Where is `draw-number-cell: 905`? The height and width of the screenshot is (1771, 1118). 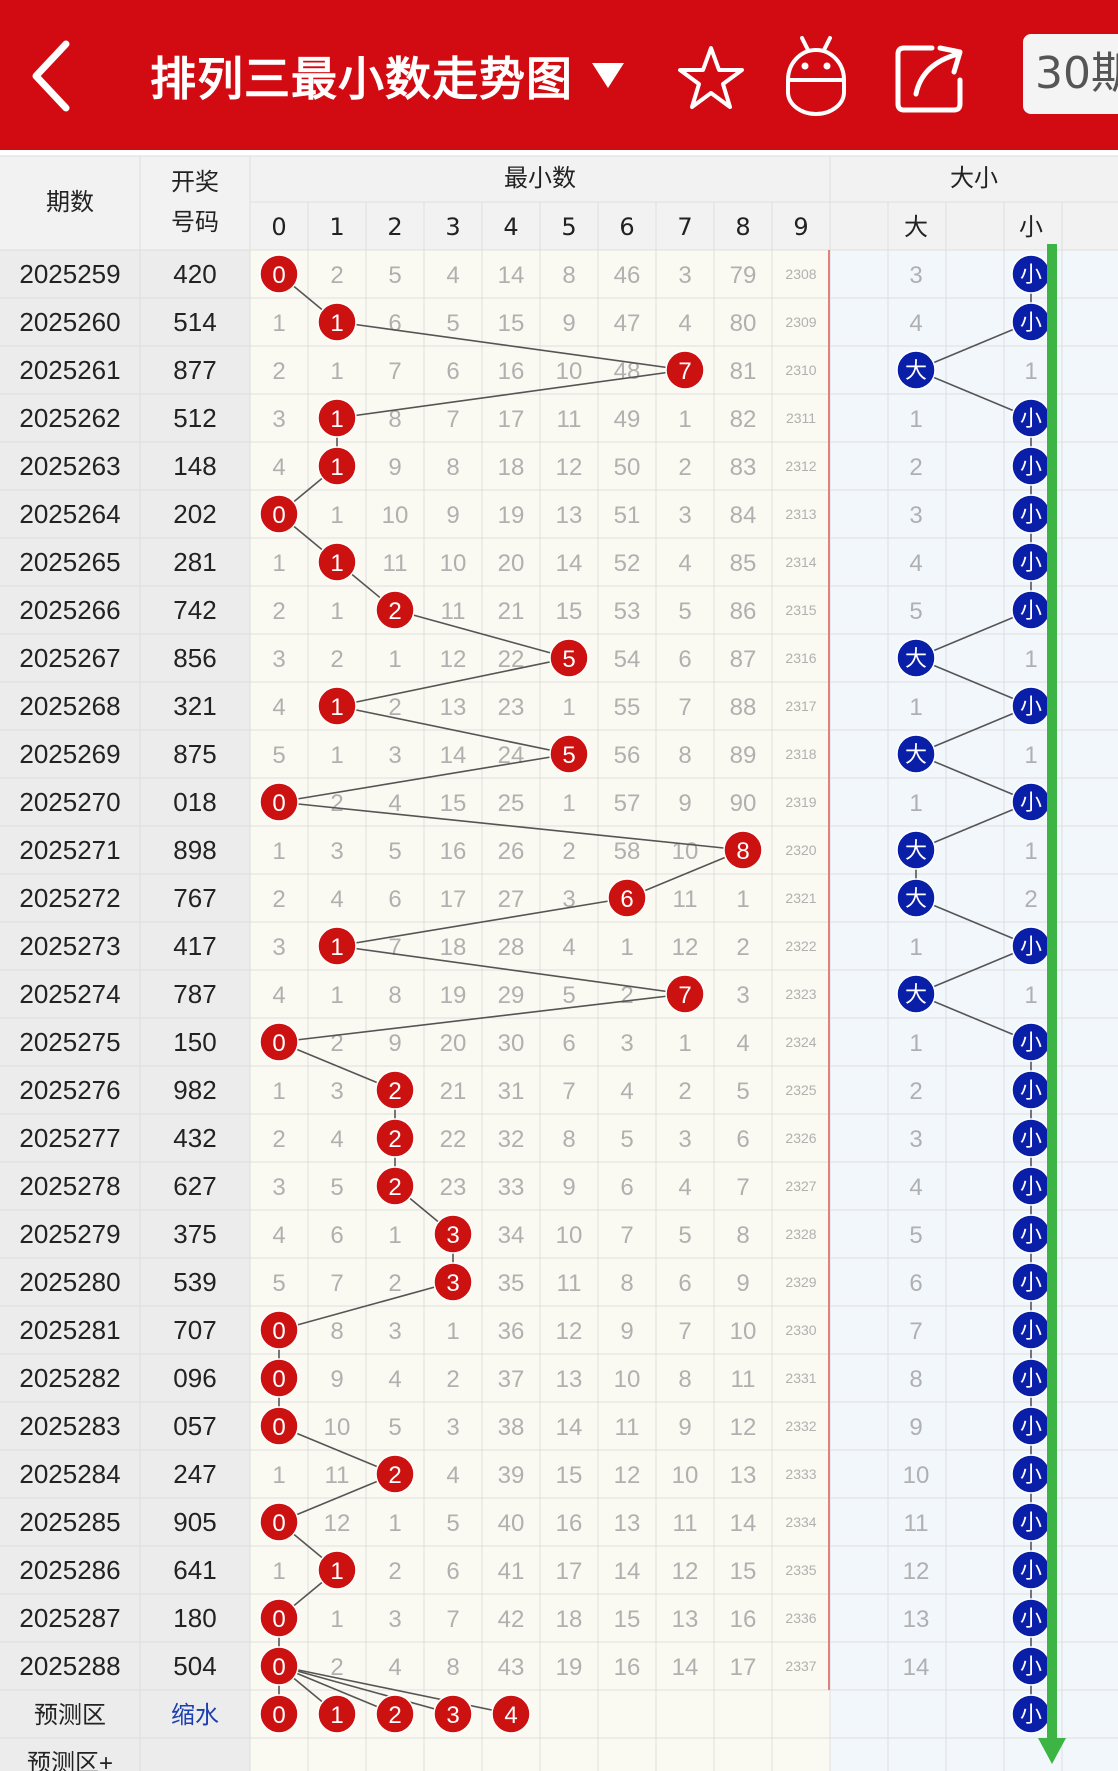 draw-number-cell: 905 is located at coordinates (194, 1522).